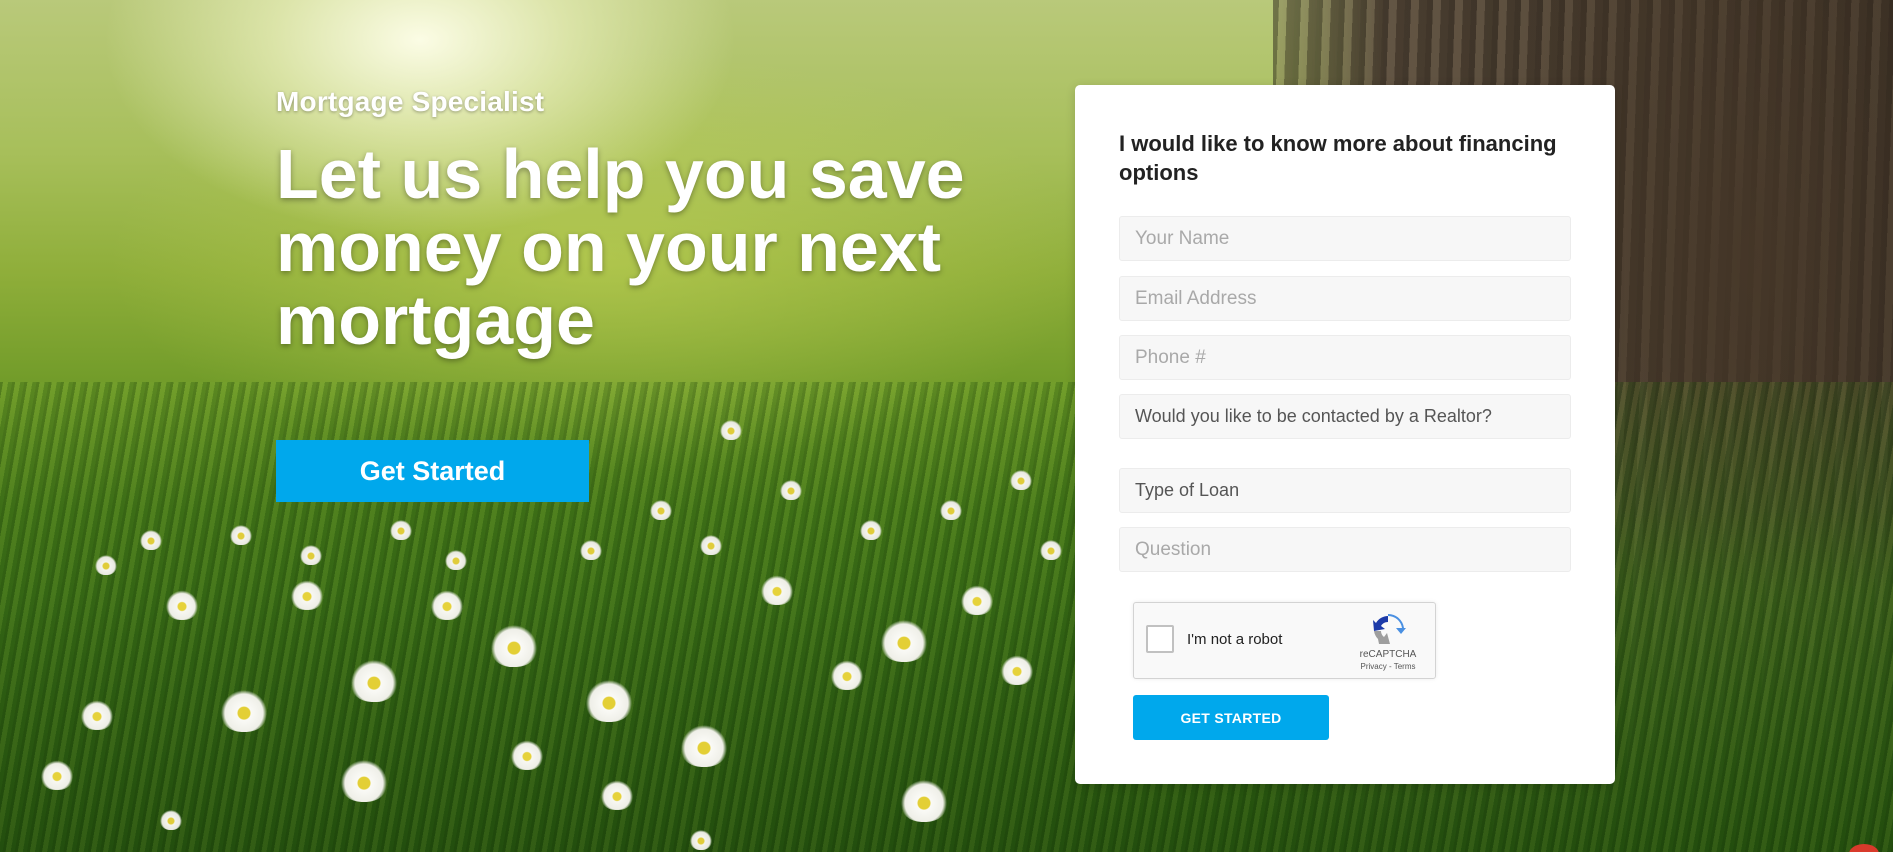 The width and height of the screenshot is (1893, 852). What do you see at coordinates (410, 101) in the screenshot?
I see `hero-kicker: Mortgage Specialist` at bounding box center [410, 101].